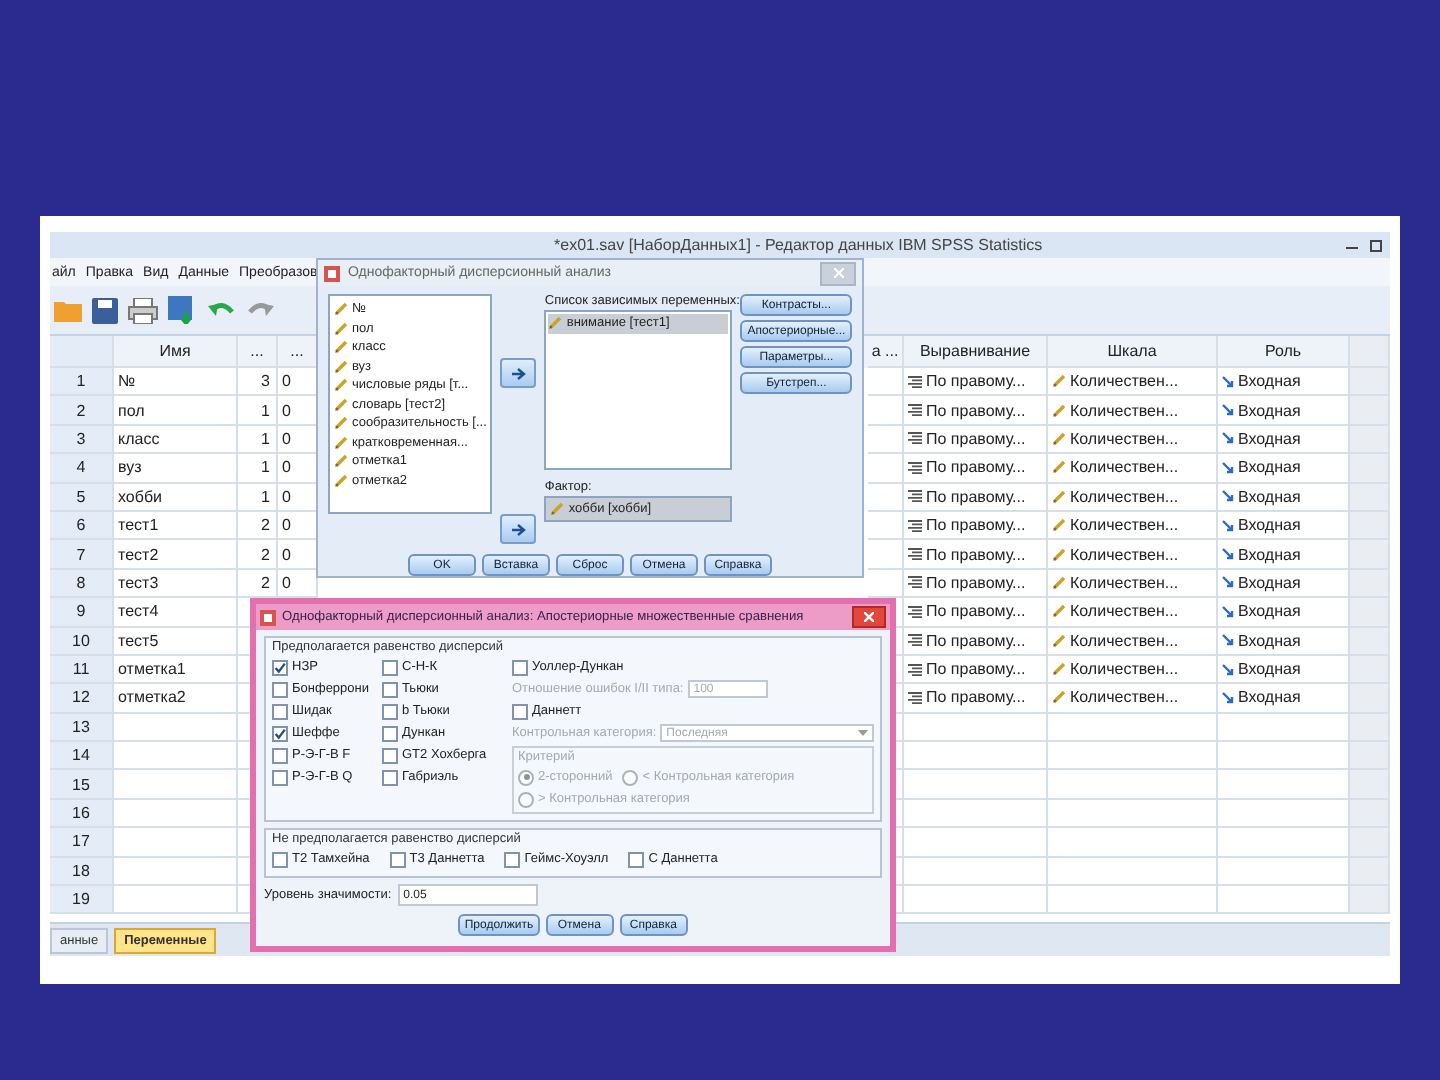 This screenshot has width=1440, height=1080. I want to click on row-header: 19, so click(82, 900).